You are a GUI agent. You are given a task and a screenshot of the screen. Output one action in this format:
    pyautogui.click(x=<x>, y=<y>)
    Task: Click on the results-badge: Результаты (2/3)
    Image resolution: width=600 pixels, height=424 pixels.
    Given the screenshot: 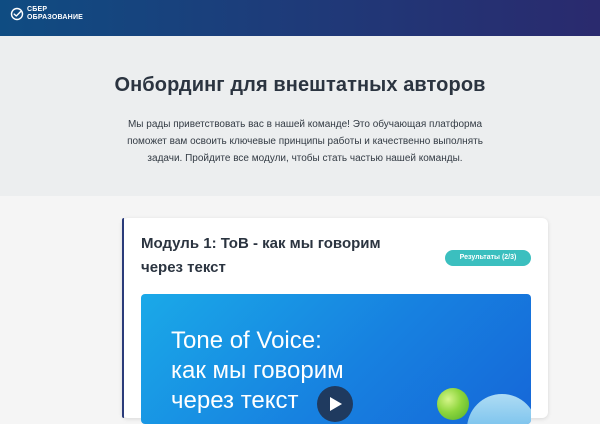 What is the action you would take?
    pyautogui.click(x=488, y=258)
    